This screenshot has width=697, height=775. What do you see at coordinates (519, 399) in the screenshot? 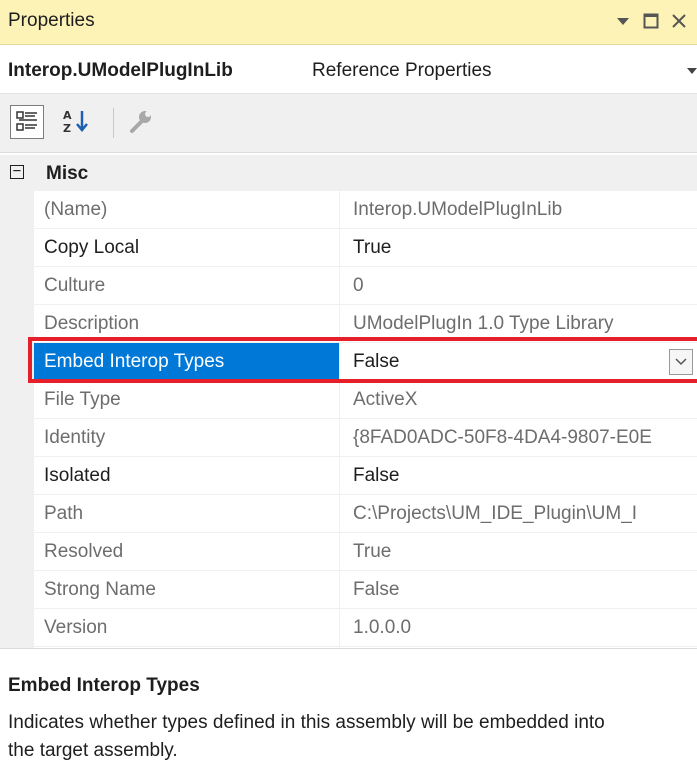
I see `property-value: ActiveX` at bounding box center [519, 399].